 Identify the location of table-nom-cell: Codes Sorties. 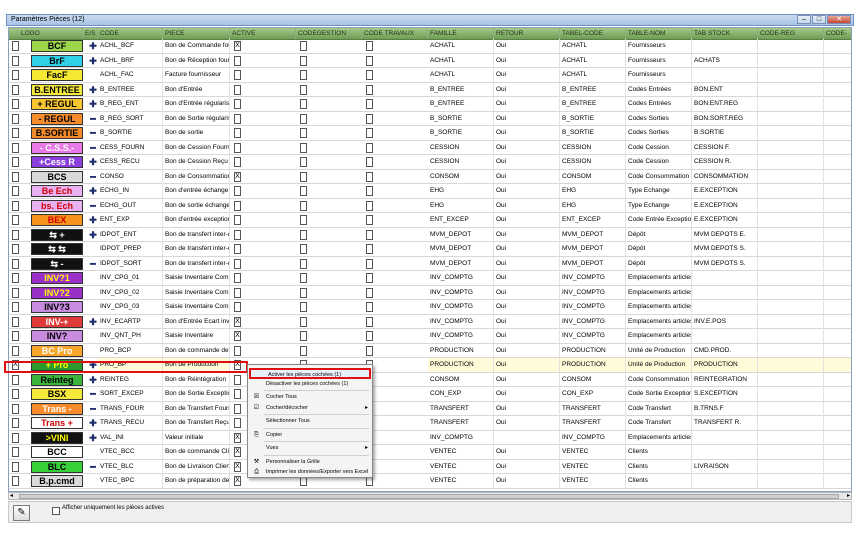
(659, 133).